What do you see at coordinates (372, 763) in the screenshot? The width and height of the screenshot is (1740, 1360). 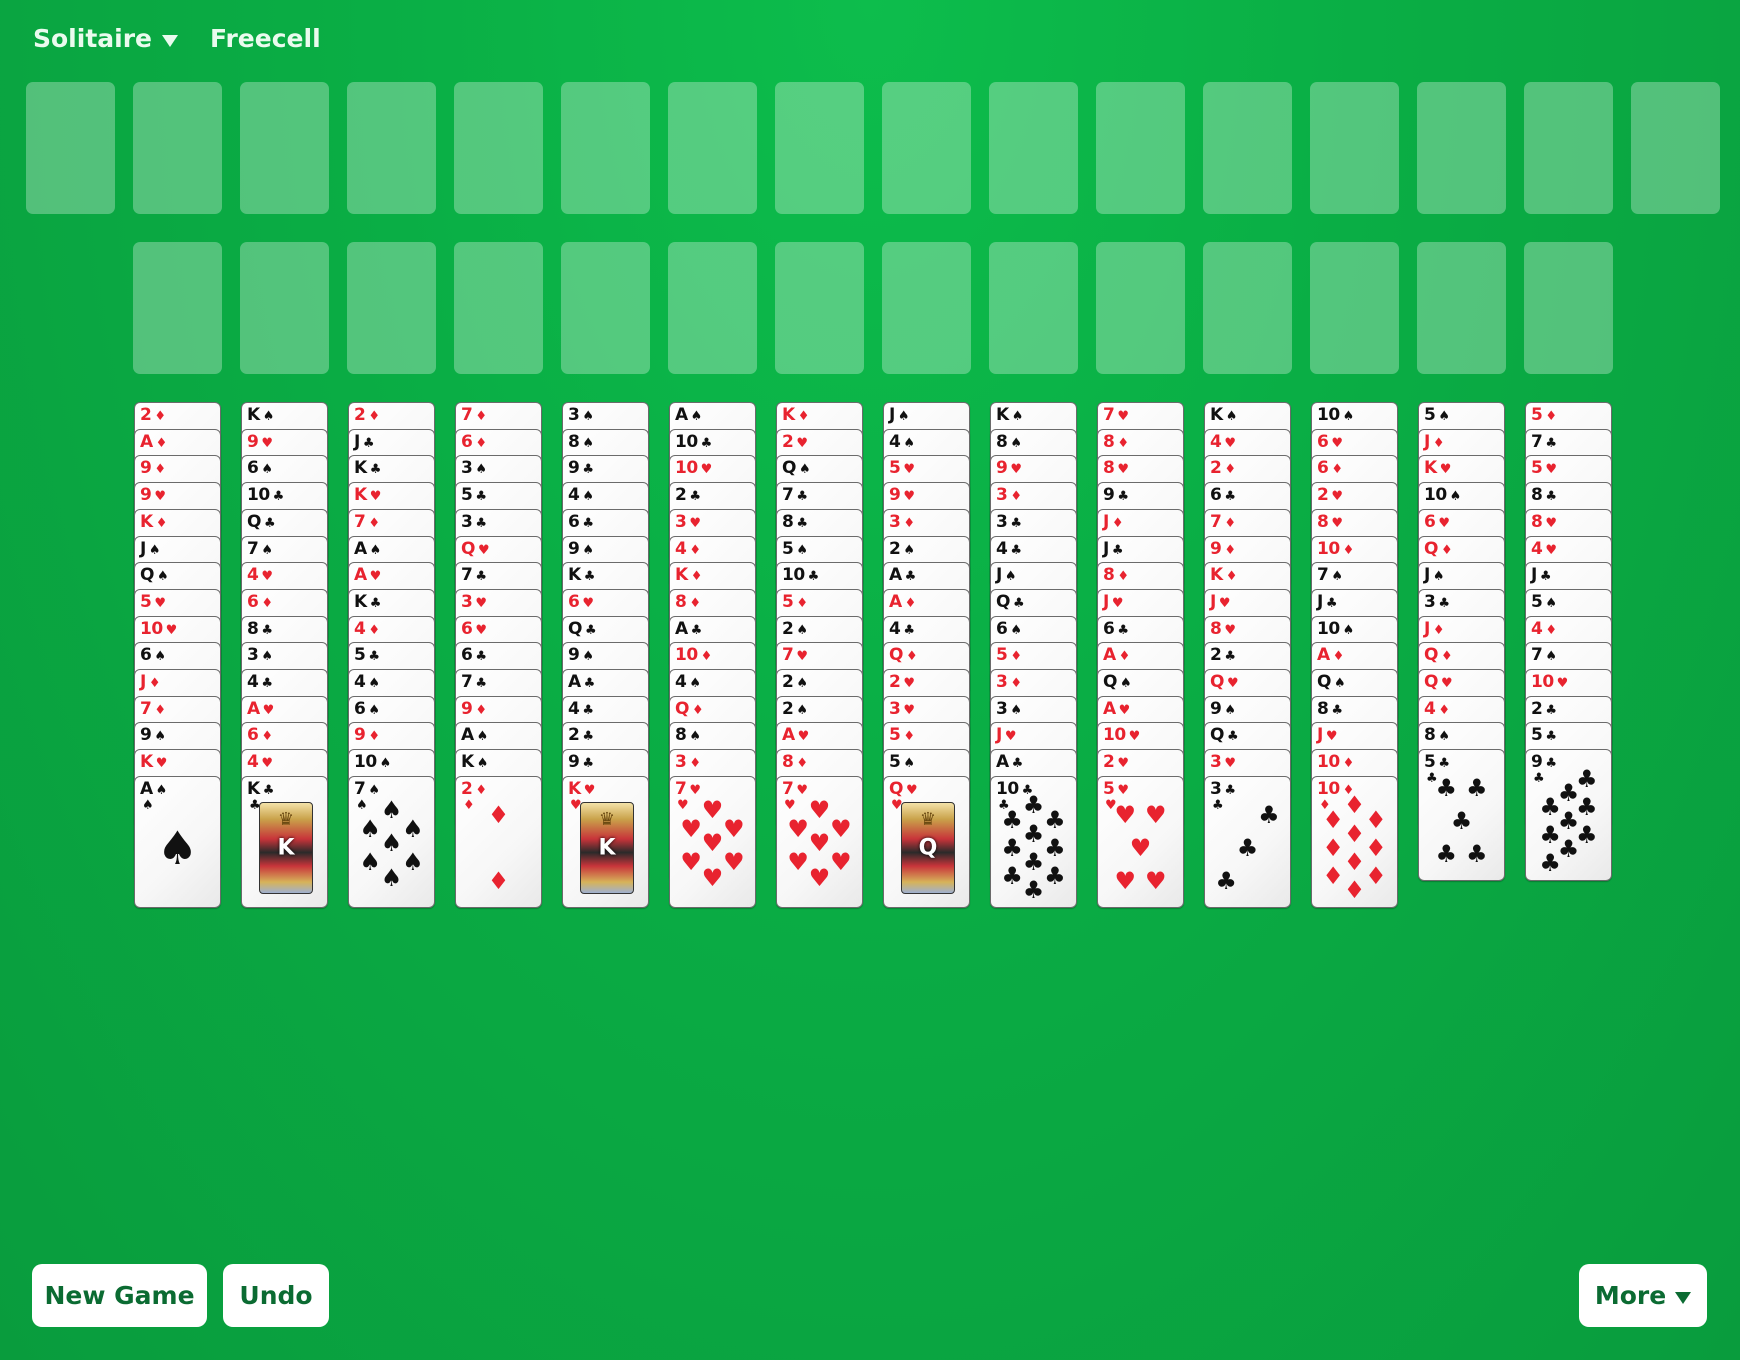 I see `card-index: 10 ♠` at bounding box center [372, 763].